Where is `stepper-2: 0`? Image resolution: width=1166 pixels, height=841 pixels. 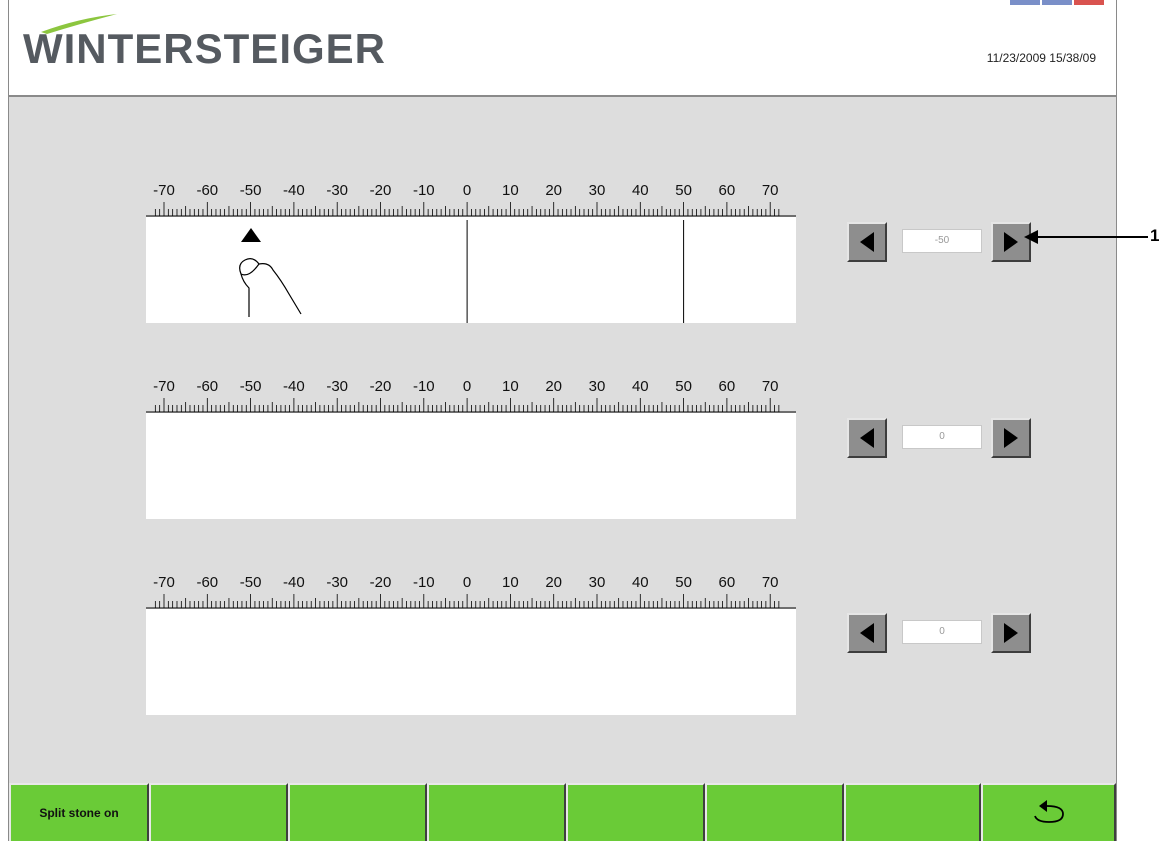
stepper-2: 0 is located at coordinates (941, 438).